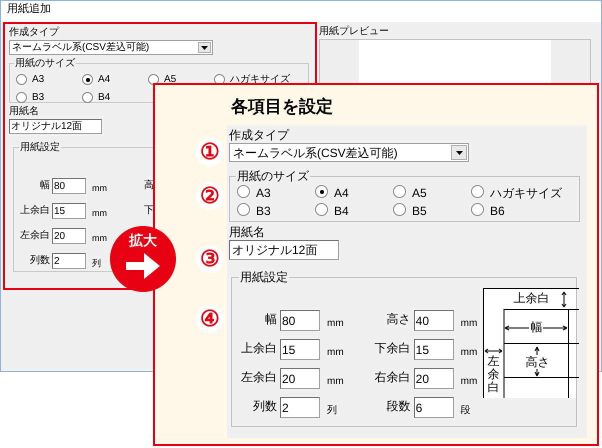 This screenshot has height=448, width=602. I want to click on step-number: ④, so click(210, 319).